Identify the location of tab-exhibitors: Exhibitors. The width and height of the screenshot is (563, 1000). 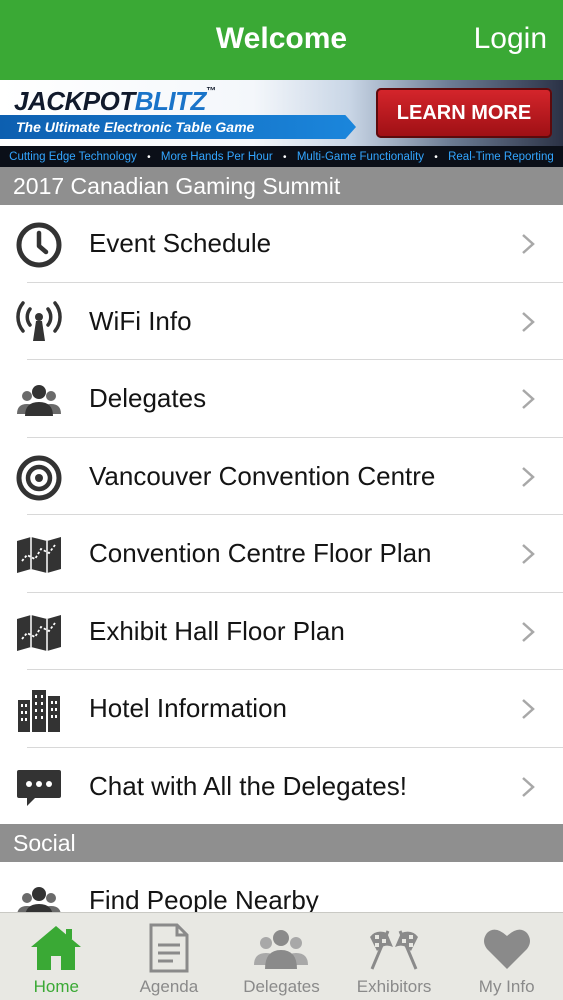
(394, 956).